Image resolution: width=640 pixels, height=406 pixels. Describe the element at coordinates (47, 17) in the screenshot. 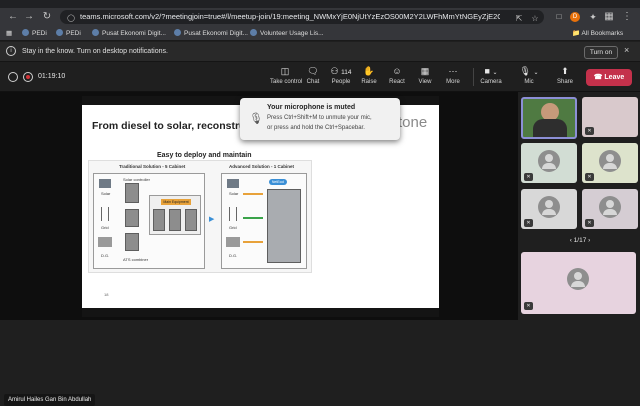

I see `reload-icon: ↻` at that location.